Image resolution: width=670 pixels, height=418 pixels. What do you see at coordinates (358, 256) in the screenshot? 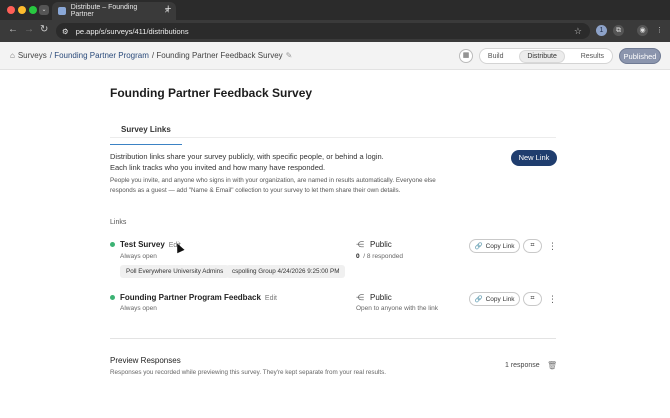
I see `responded-number: 0` at bounding box center [358, 256].